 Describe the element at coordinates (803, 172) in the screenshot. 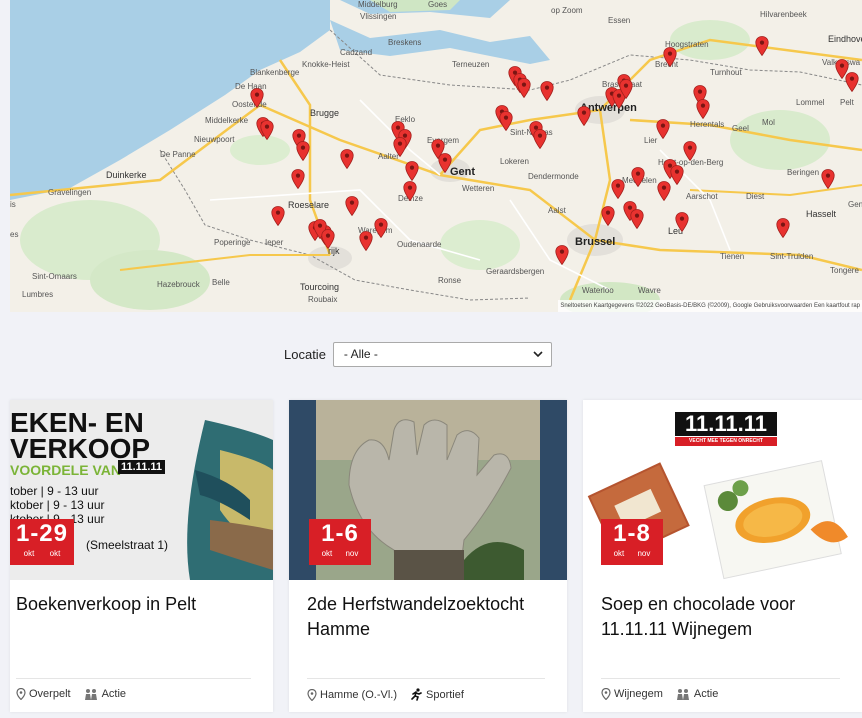

I see `map-label: Beringen` at that location.